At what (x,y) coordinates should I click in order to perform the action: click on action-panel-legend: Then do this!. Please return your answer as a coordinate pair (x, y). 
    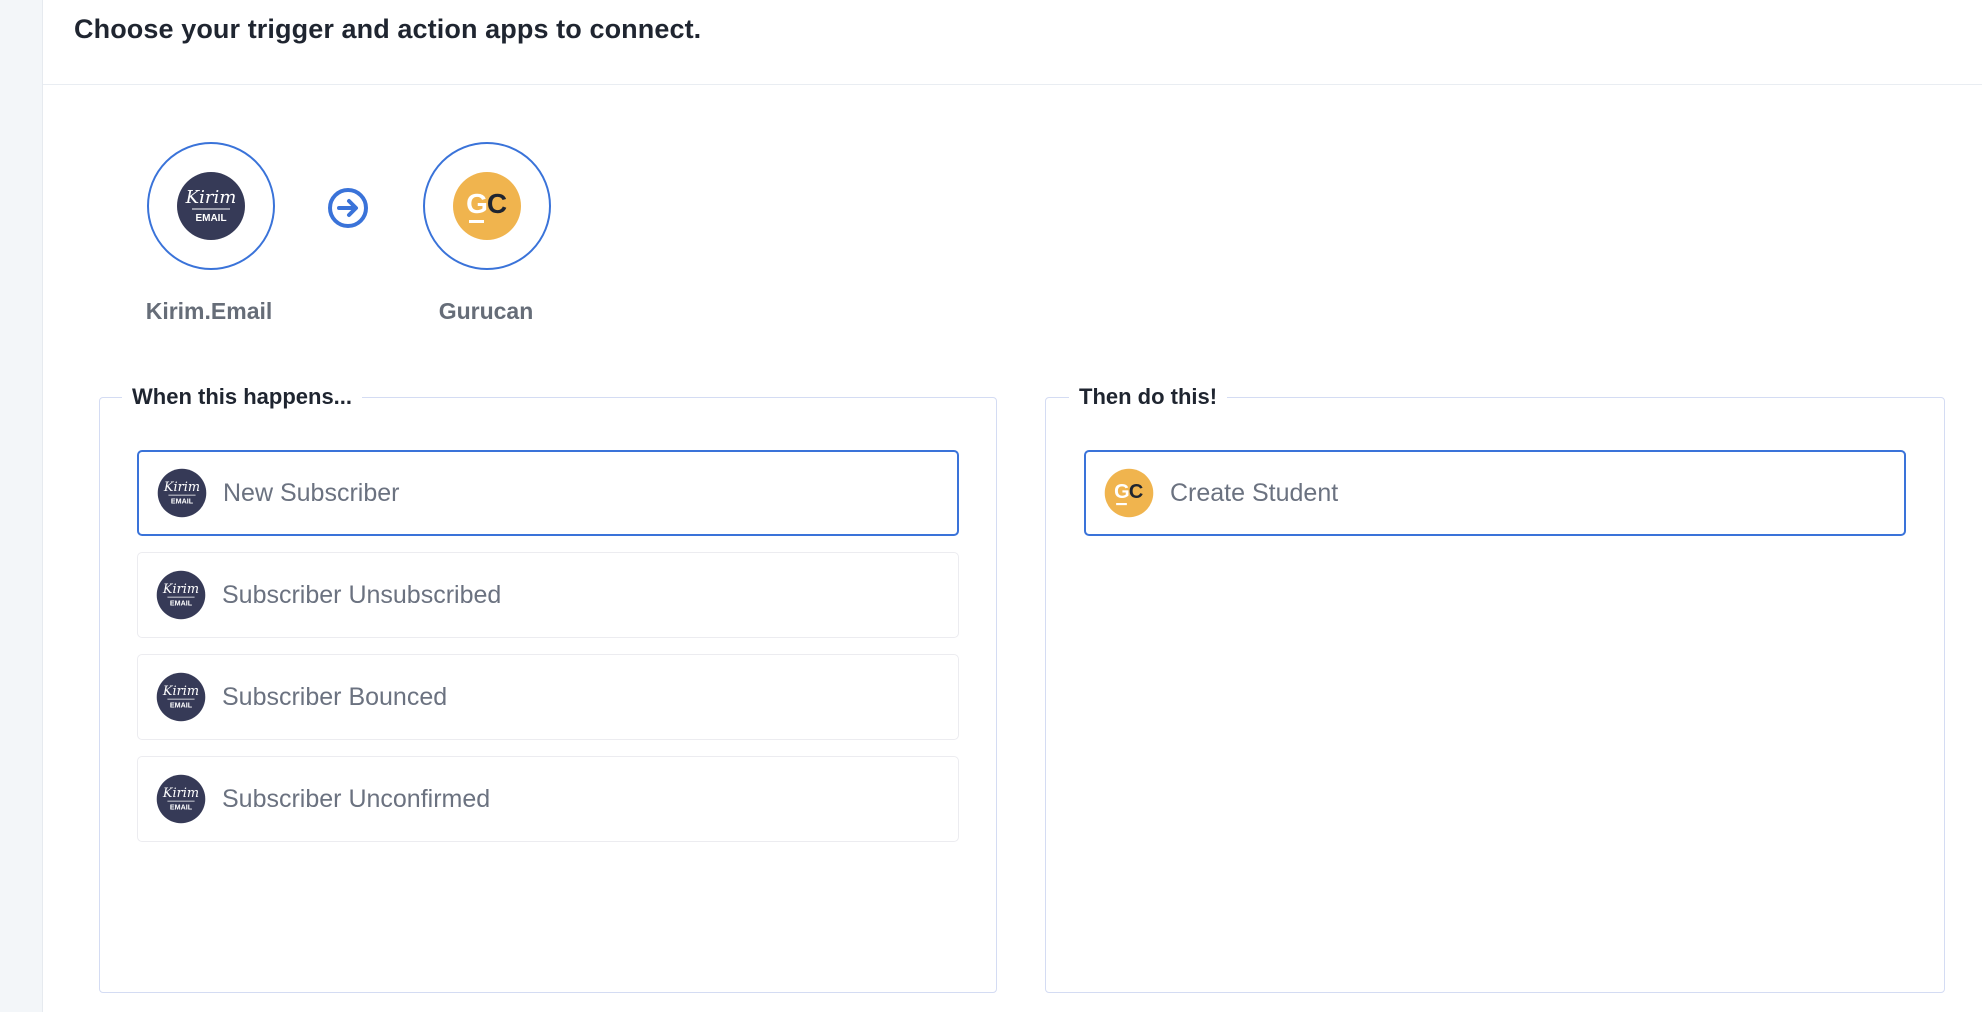
    Looking at the image, I should click on (1148, 397).